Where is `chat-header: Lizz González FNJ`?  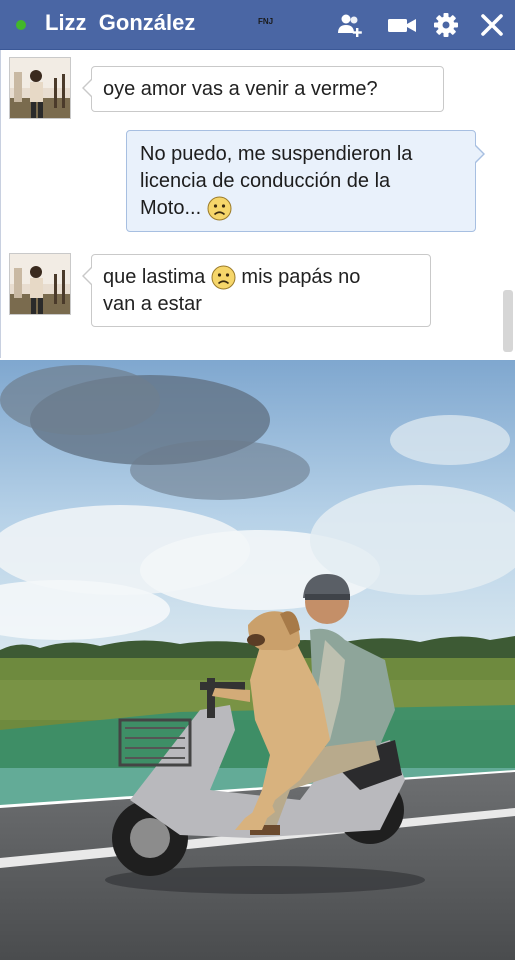 chat-header: Lizz González FNJ is located at coordinates (257, 25).